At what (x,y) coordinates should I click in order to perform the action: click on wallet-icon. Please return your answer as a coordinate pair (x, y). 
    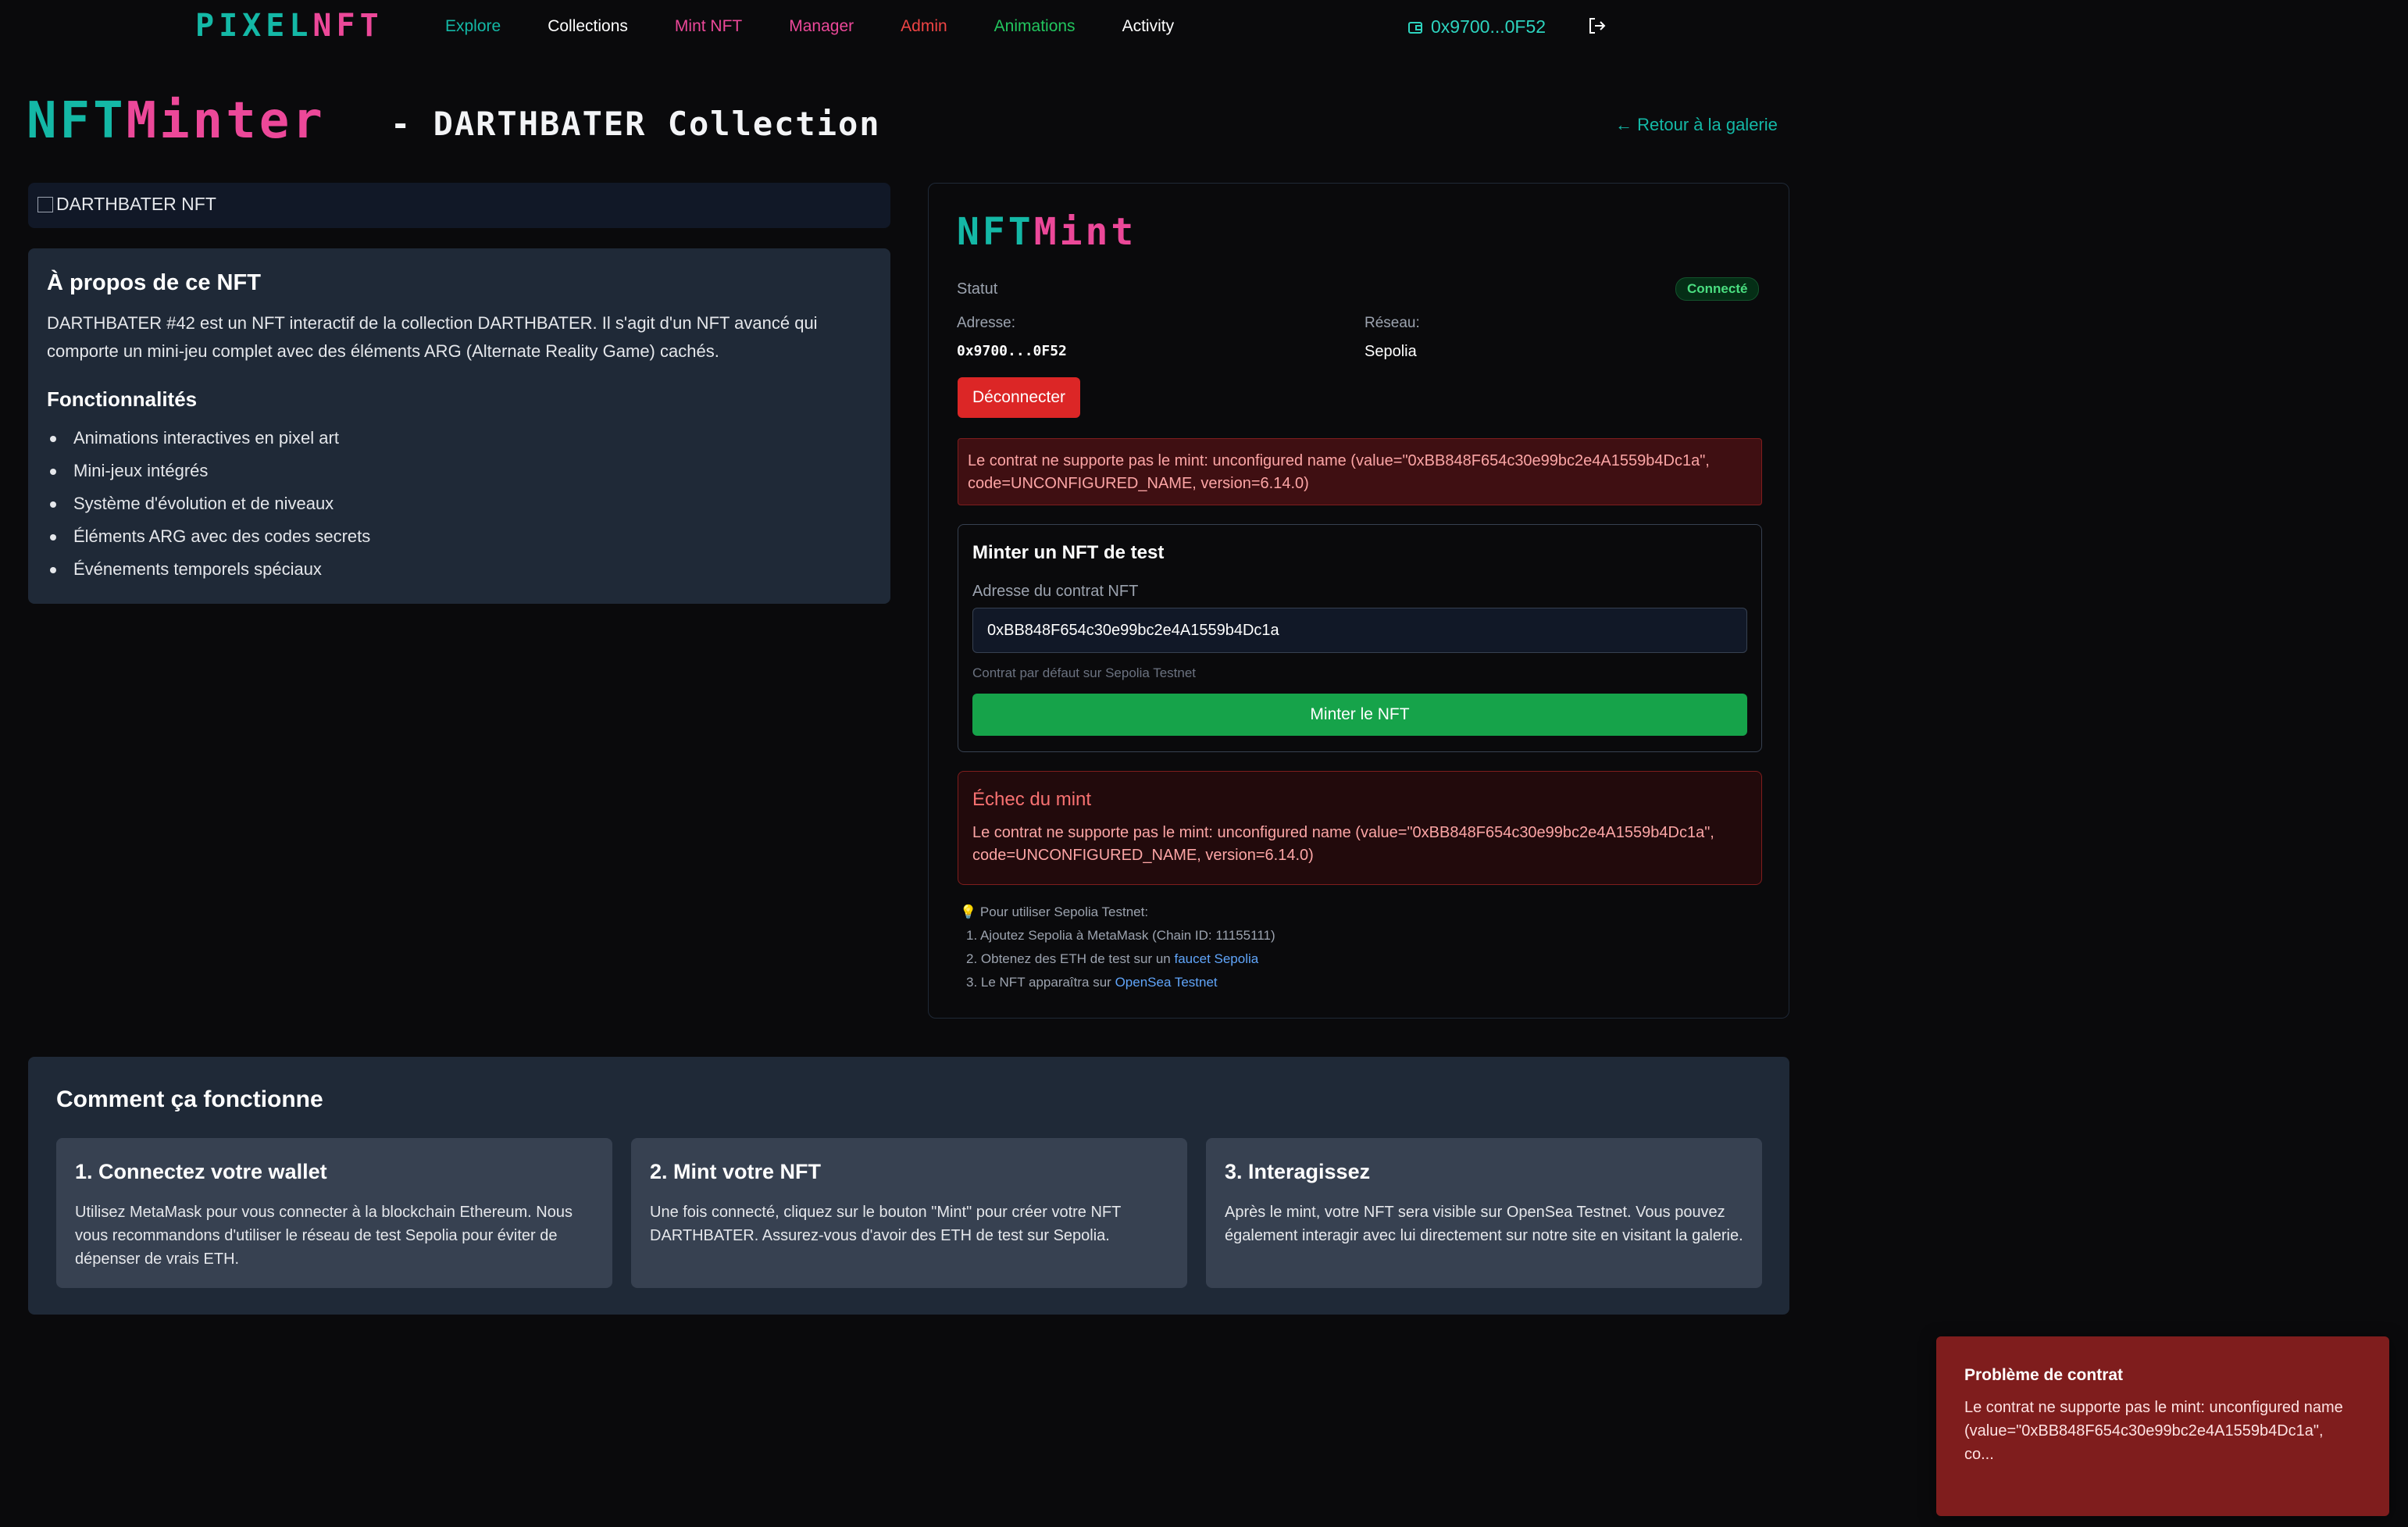
    Looking at the image, I should click on (1415, 27).